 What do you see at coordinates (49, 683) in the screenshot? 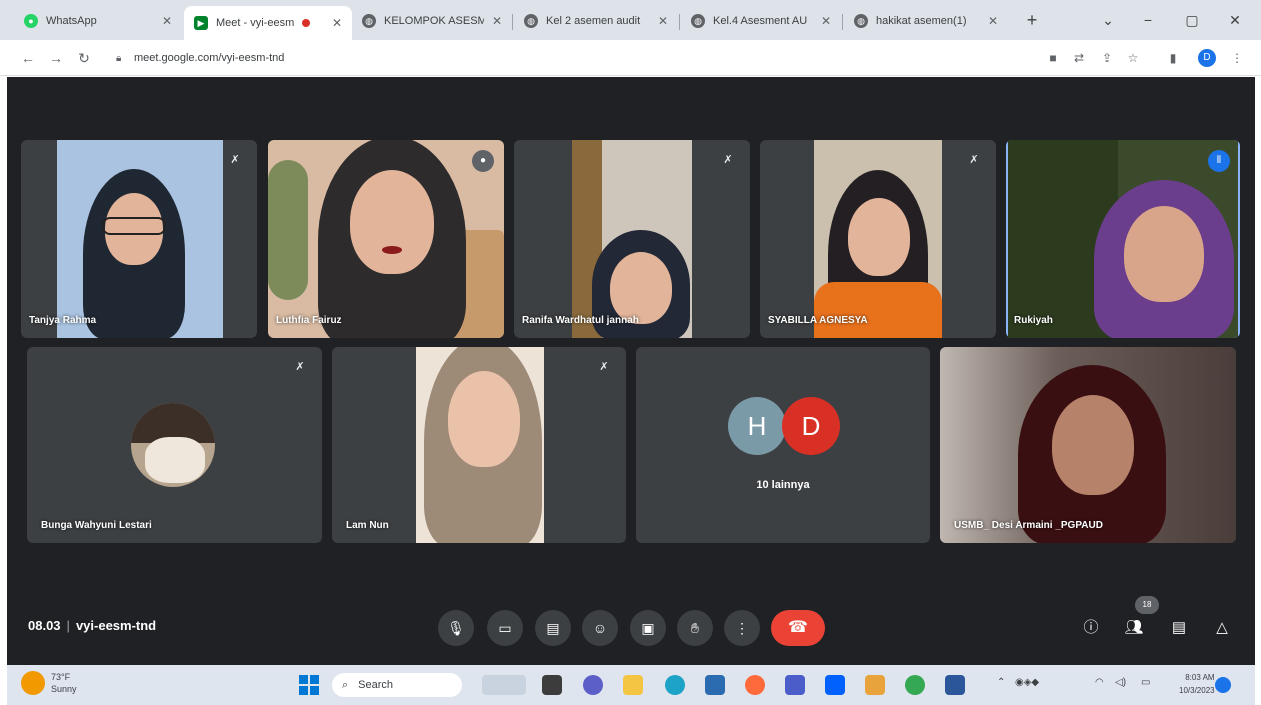
I see `weather-widget: 73°F Sunny` at bounding box center [49, 683].